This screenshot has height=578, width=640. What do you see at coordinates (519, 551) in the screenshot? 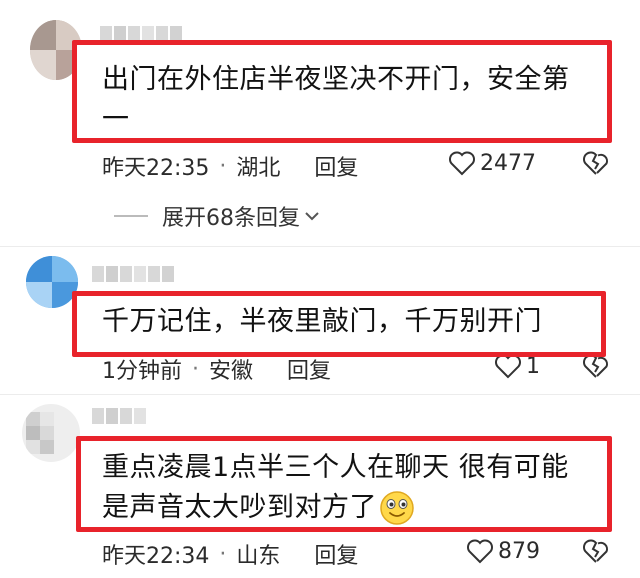
I see `like-count: 879` at bounding box center [519, 551].